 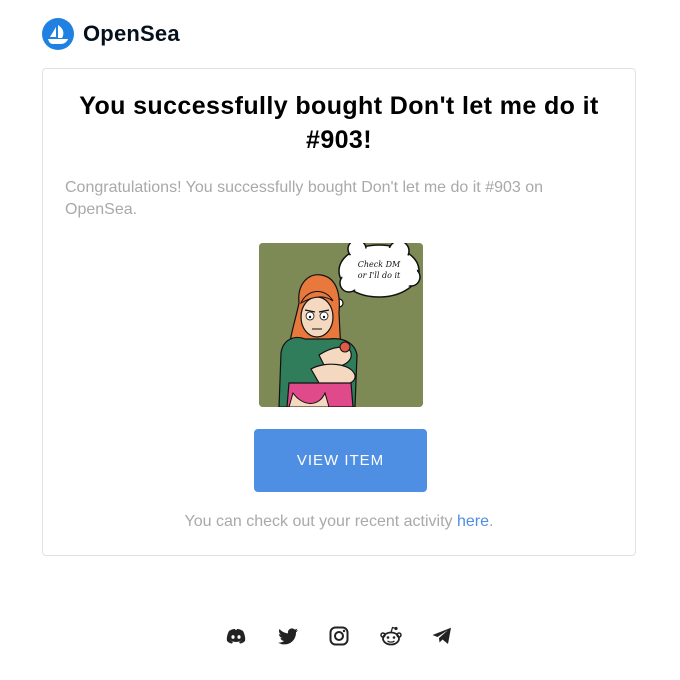 I want to click on discord-icon, so click(x=236, y=636).